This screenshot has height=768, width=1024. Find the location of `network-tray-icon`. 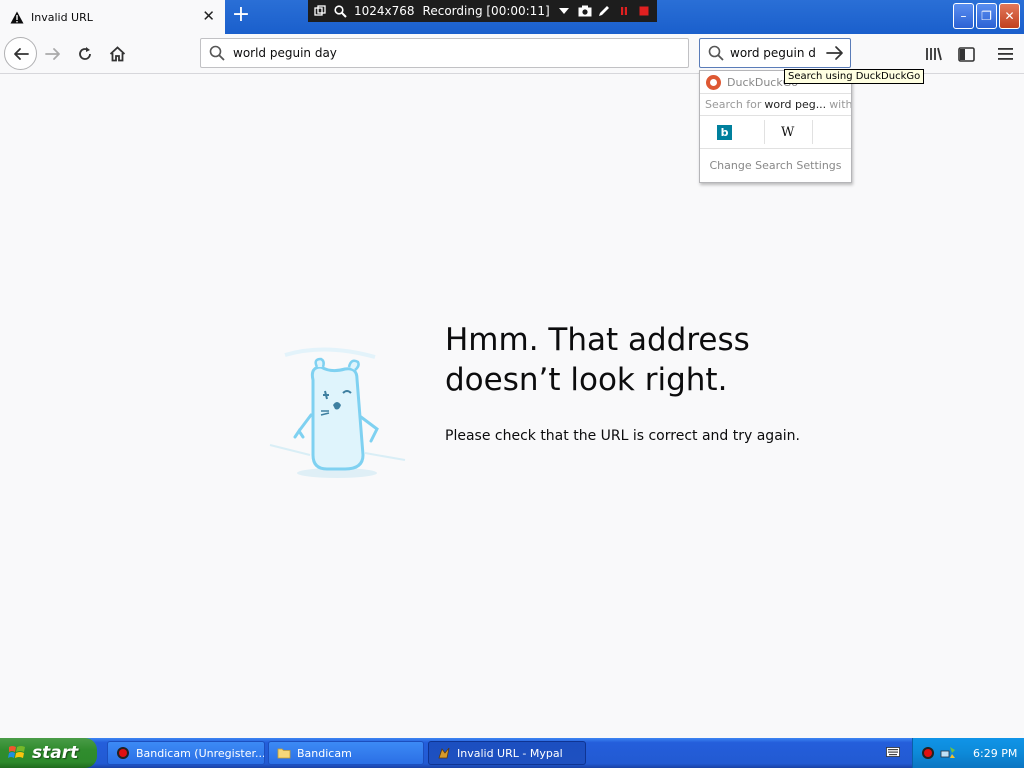

network-tray-icon is located at coordinates (948, 753).